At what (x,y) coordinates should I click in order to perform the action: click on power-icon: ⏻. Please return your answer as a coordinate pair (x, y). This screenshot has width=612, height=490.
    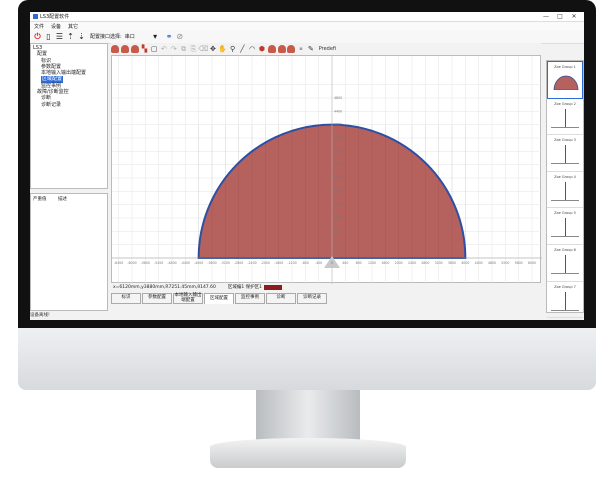
    Looking at the image, I should click on (37, 36).